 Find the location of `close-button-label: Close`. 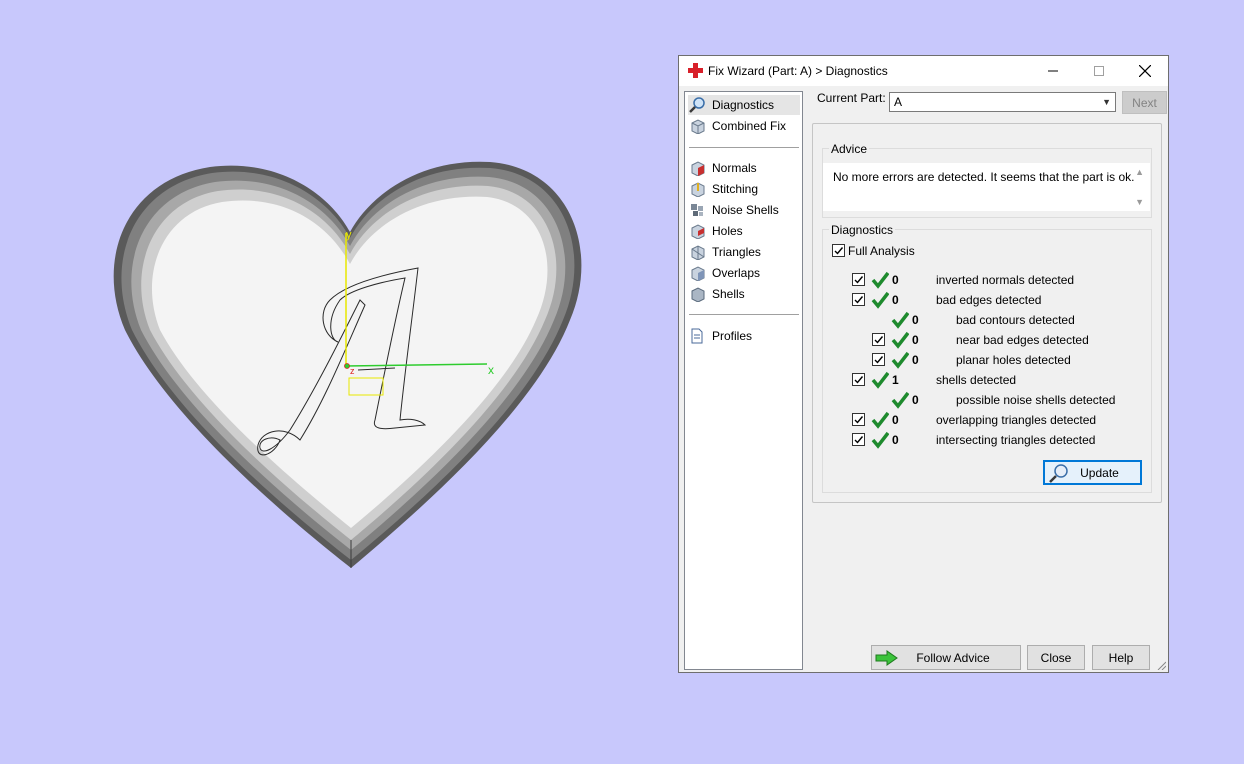

close-button-label: Close is located at coordinates (1056, 657).